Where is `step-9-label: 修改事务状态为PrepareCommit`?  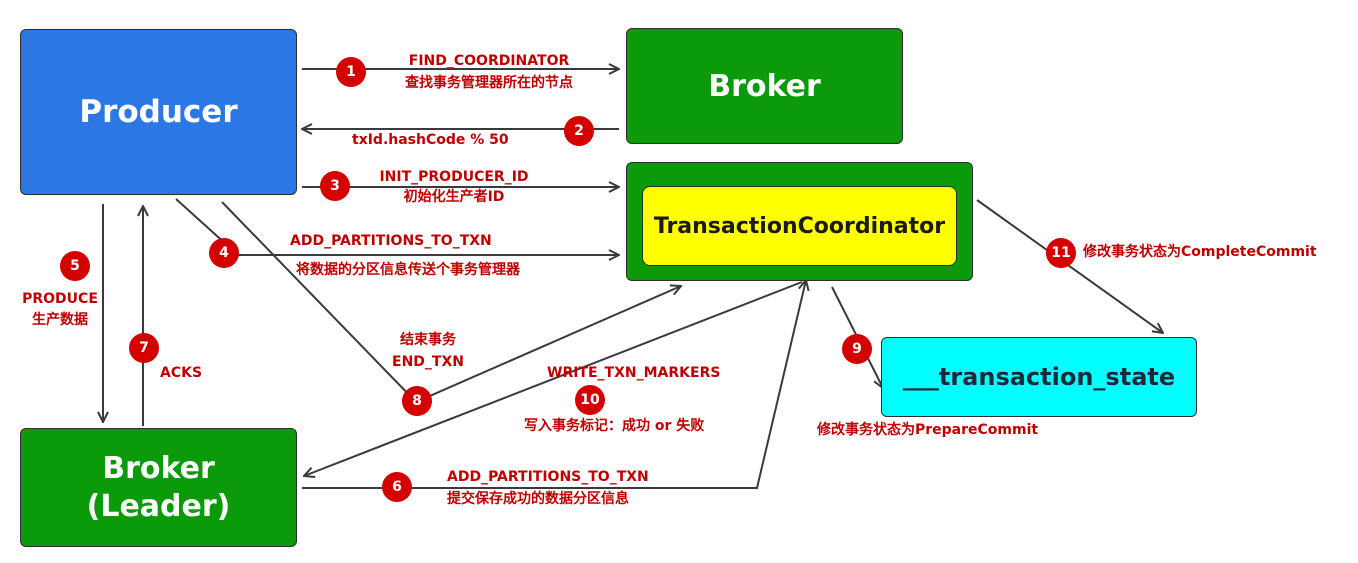
step-9-label: 修改事务状态为PrepareCommit is located at coordinates (928, 430).